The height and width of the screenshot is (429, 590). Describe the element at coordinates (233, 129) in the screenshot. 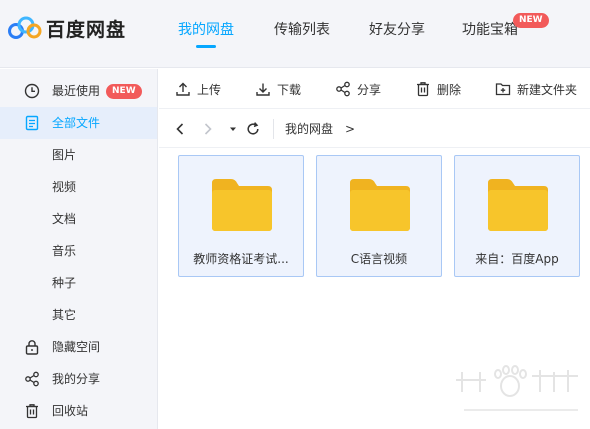

I see `history-dropdown-icon` at that location.